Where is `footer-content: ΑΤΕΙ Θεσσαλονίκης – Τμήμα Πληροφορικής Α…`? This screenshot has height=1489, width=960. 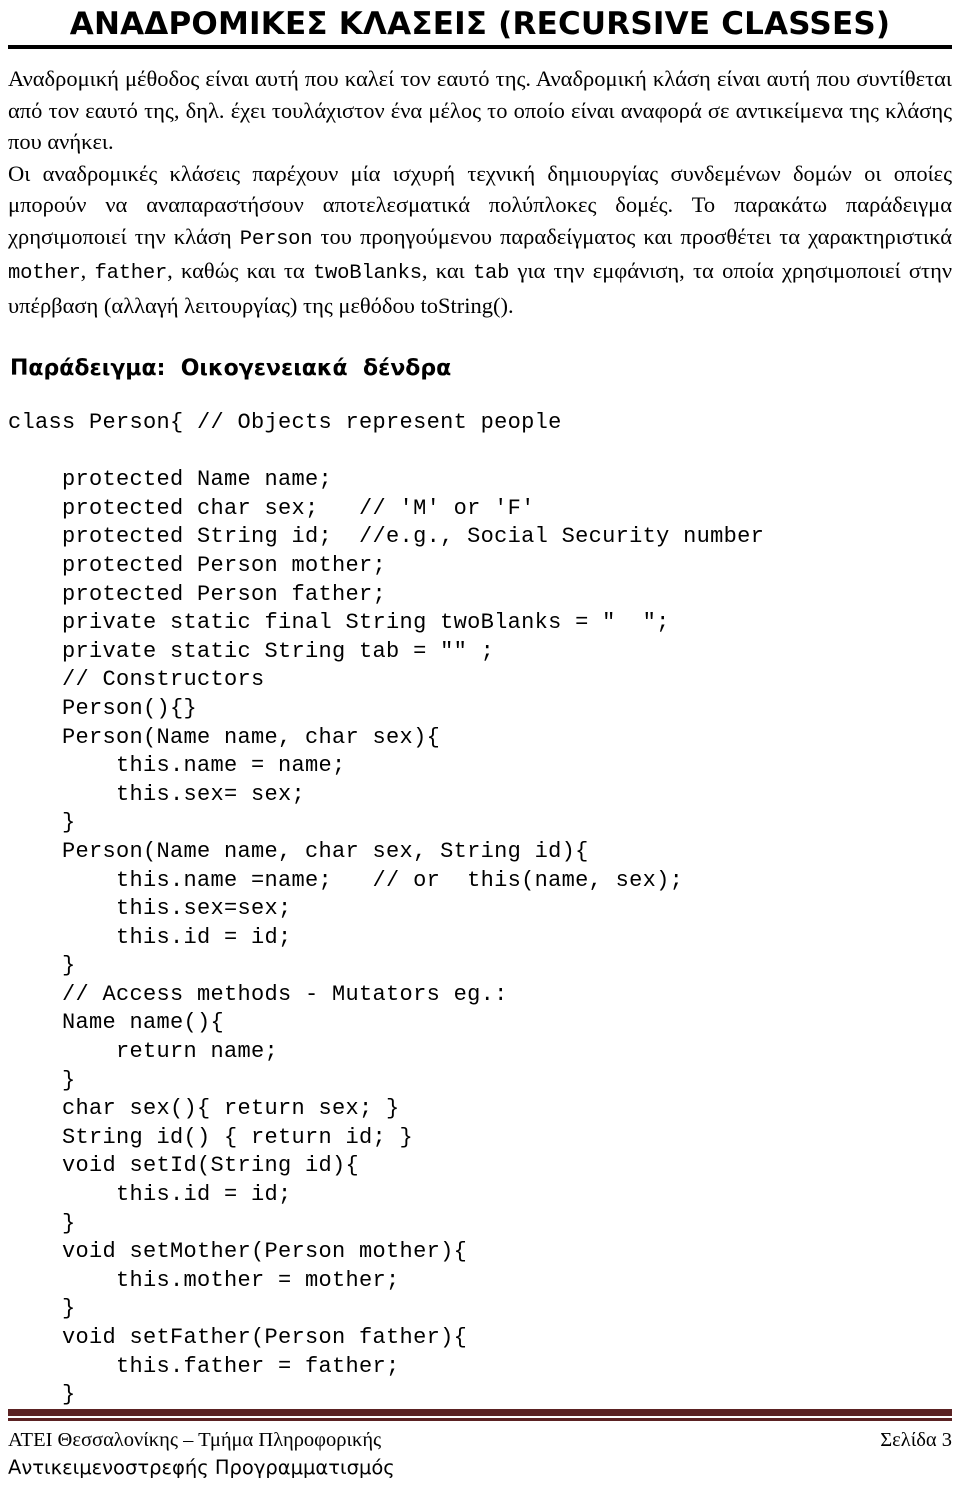 footer-content: ΑΤΕΙ Θεσσαλονίκης – Τμήμα Πληροφορικής Α… is located at coordinates (480, 1454).